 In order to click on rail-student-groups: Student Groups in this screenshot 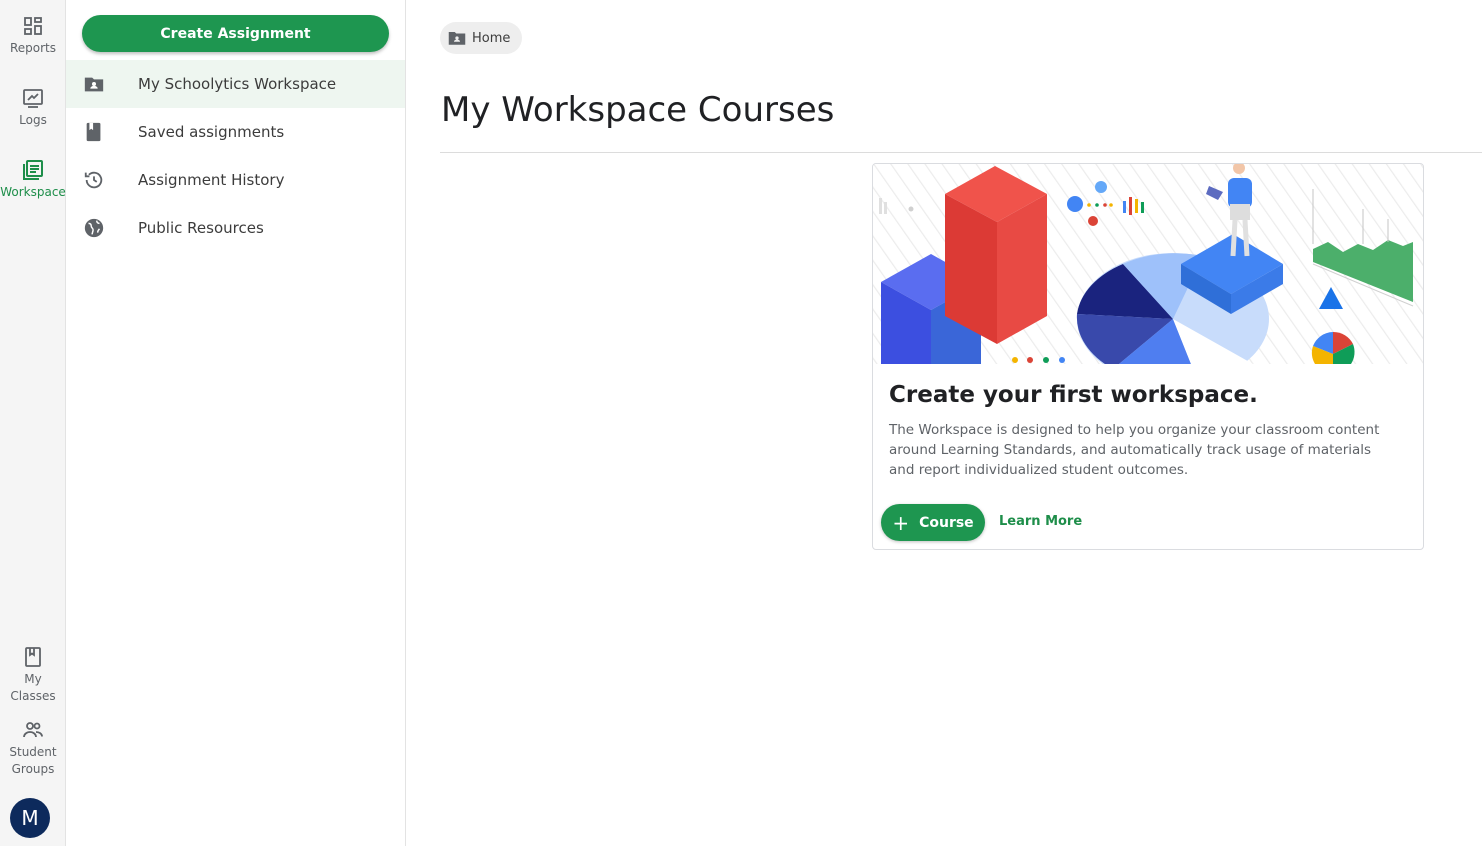, I will do `click(33, 748)`.